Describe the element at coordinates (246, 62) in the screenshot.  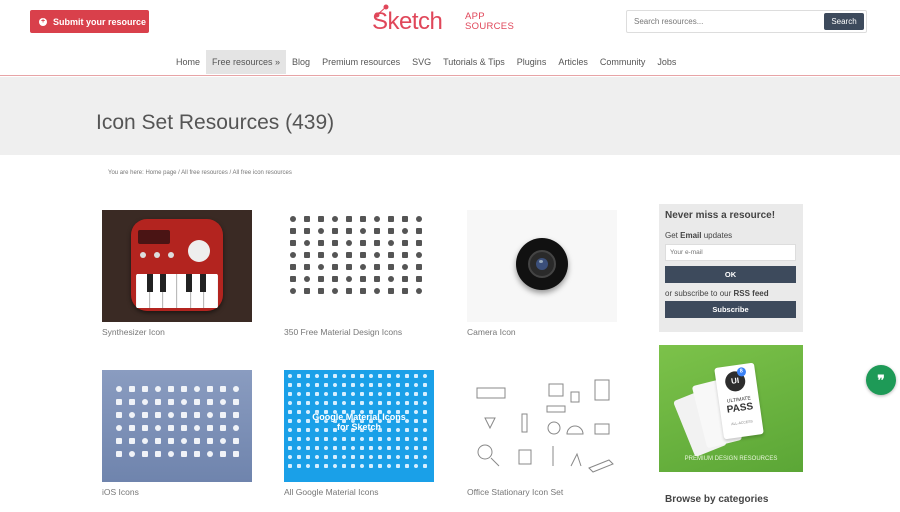
I see `nav-item-free-resources: Free resources »` at that location.